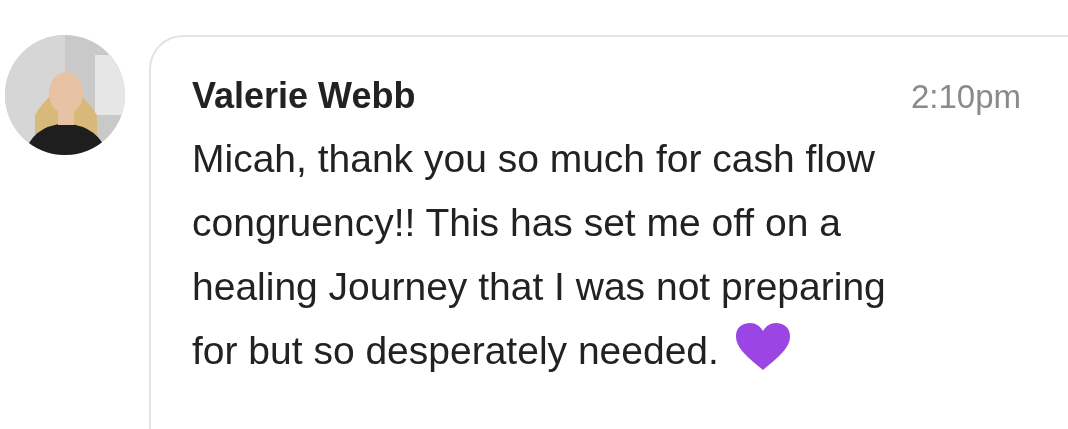 The image size is (1068, 429). I want to click on heart-icon, so click(762, 347).